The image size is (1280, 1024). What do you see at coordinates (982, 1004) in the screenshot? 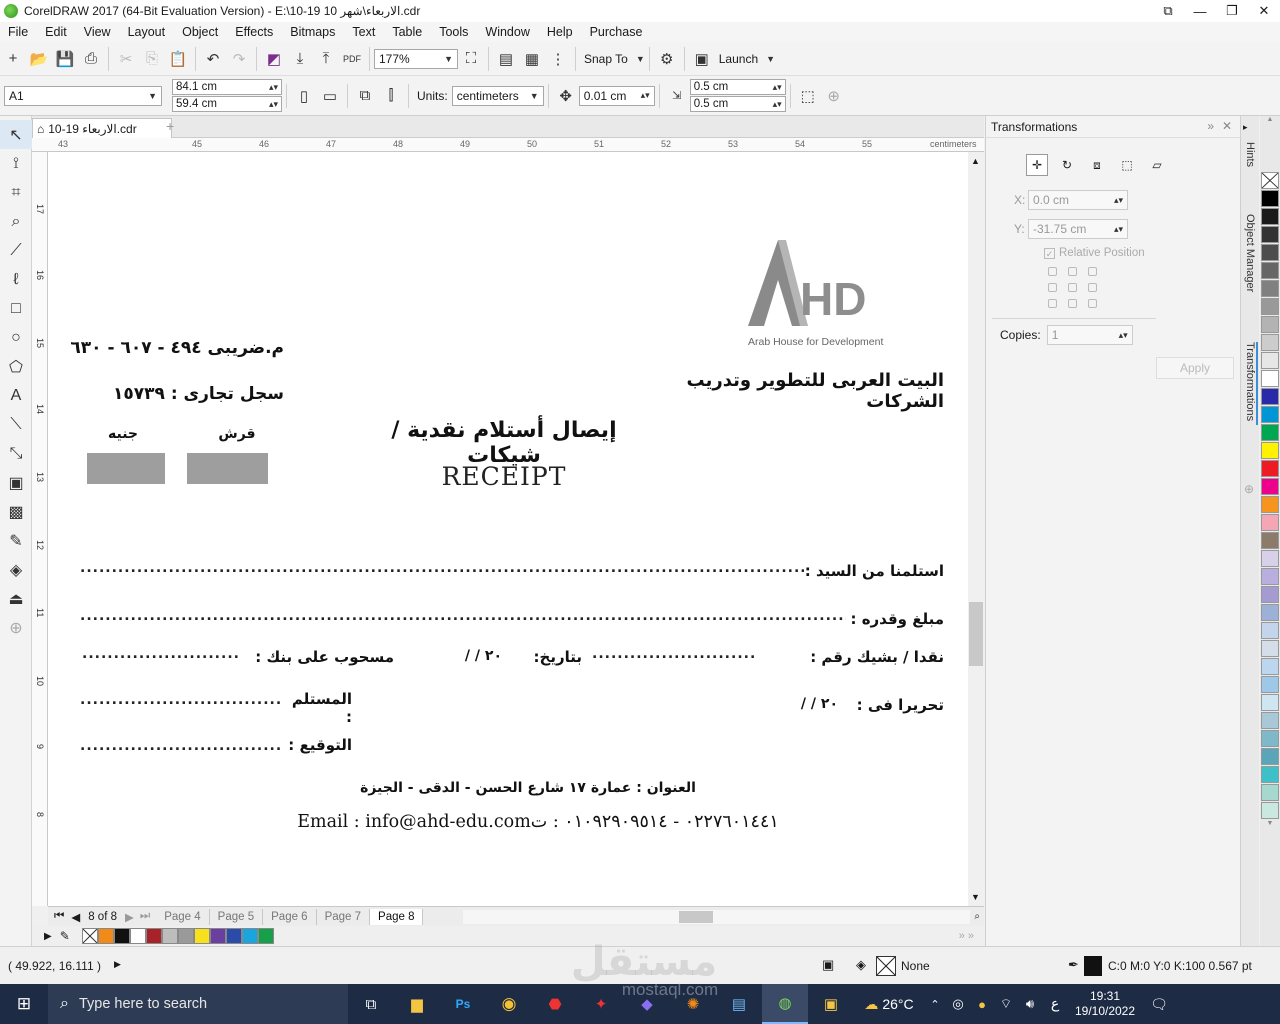
I see `tray-app-icon: ●` at bounding box center [982, 1004].